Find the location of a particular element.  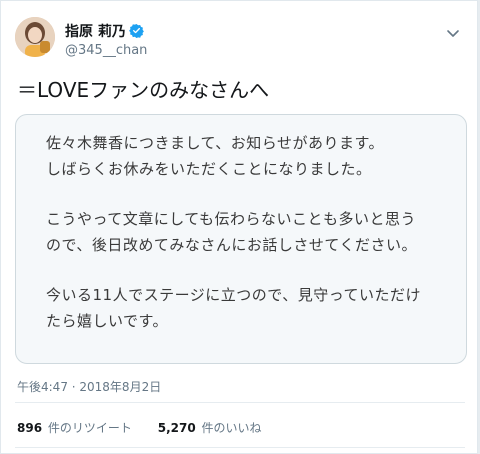

author-names: 指原 莉乃 @345__chan is located at coordinates (106, 39).